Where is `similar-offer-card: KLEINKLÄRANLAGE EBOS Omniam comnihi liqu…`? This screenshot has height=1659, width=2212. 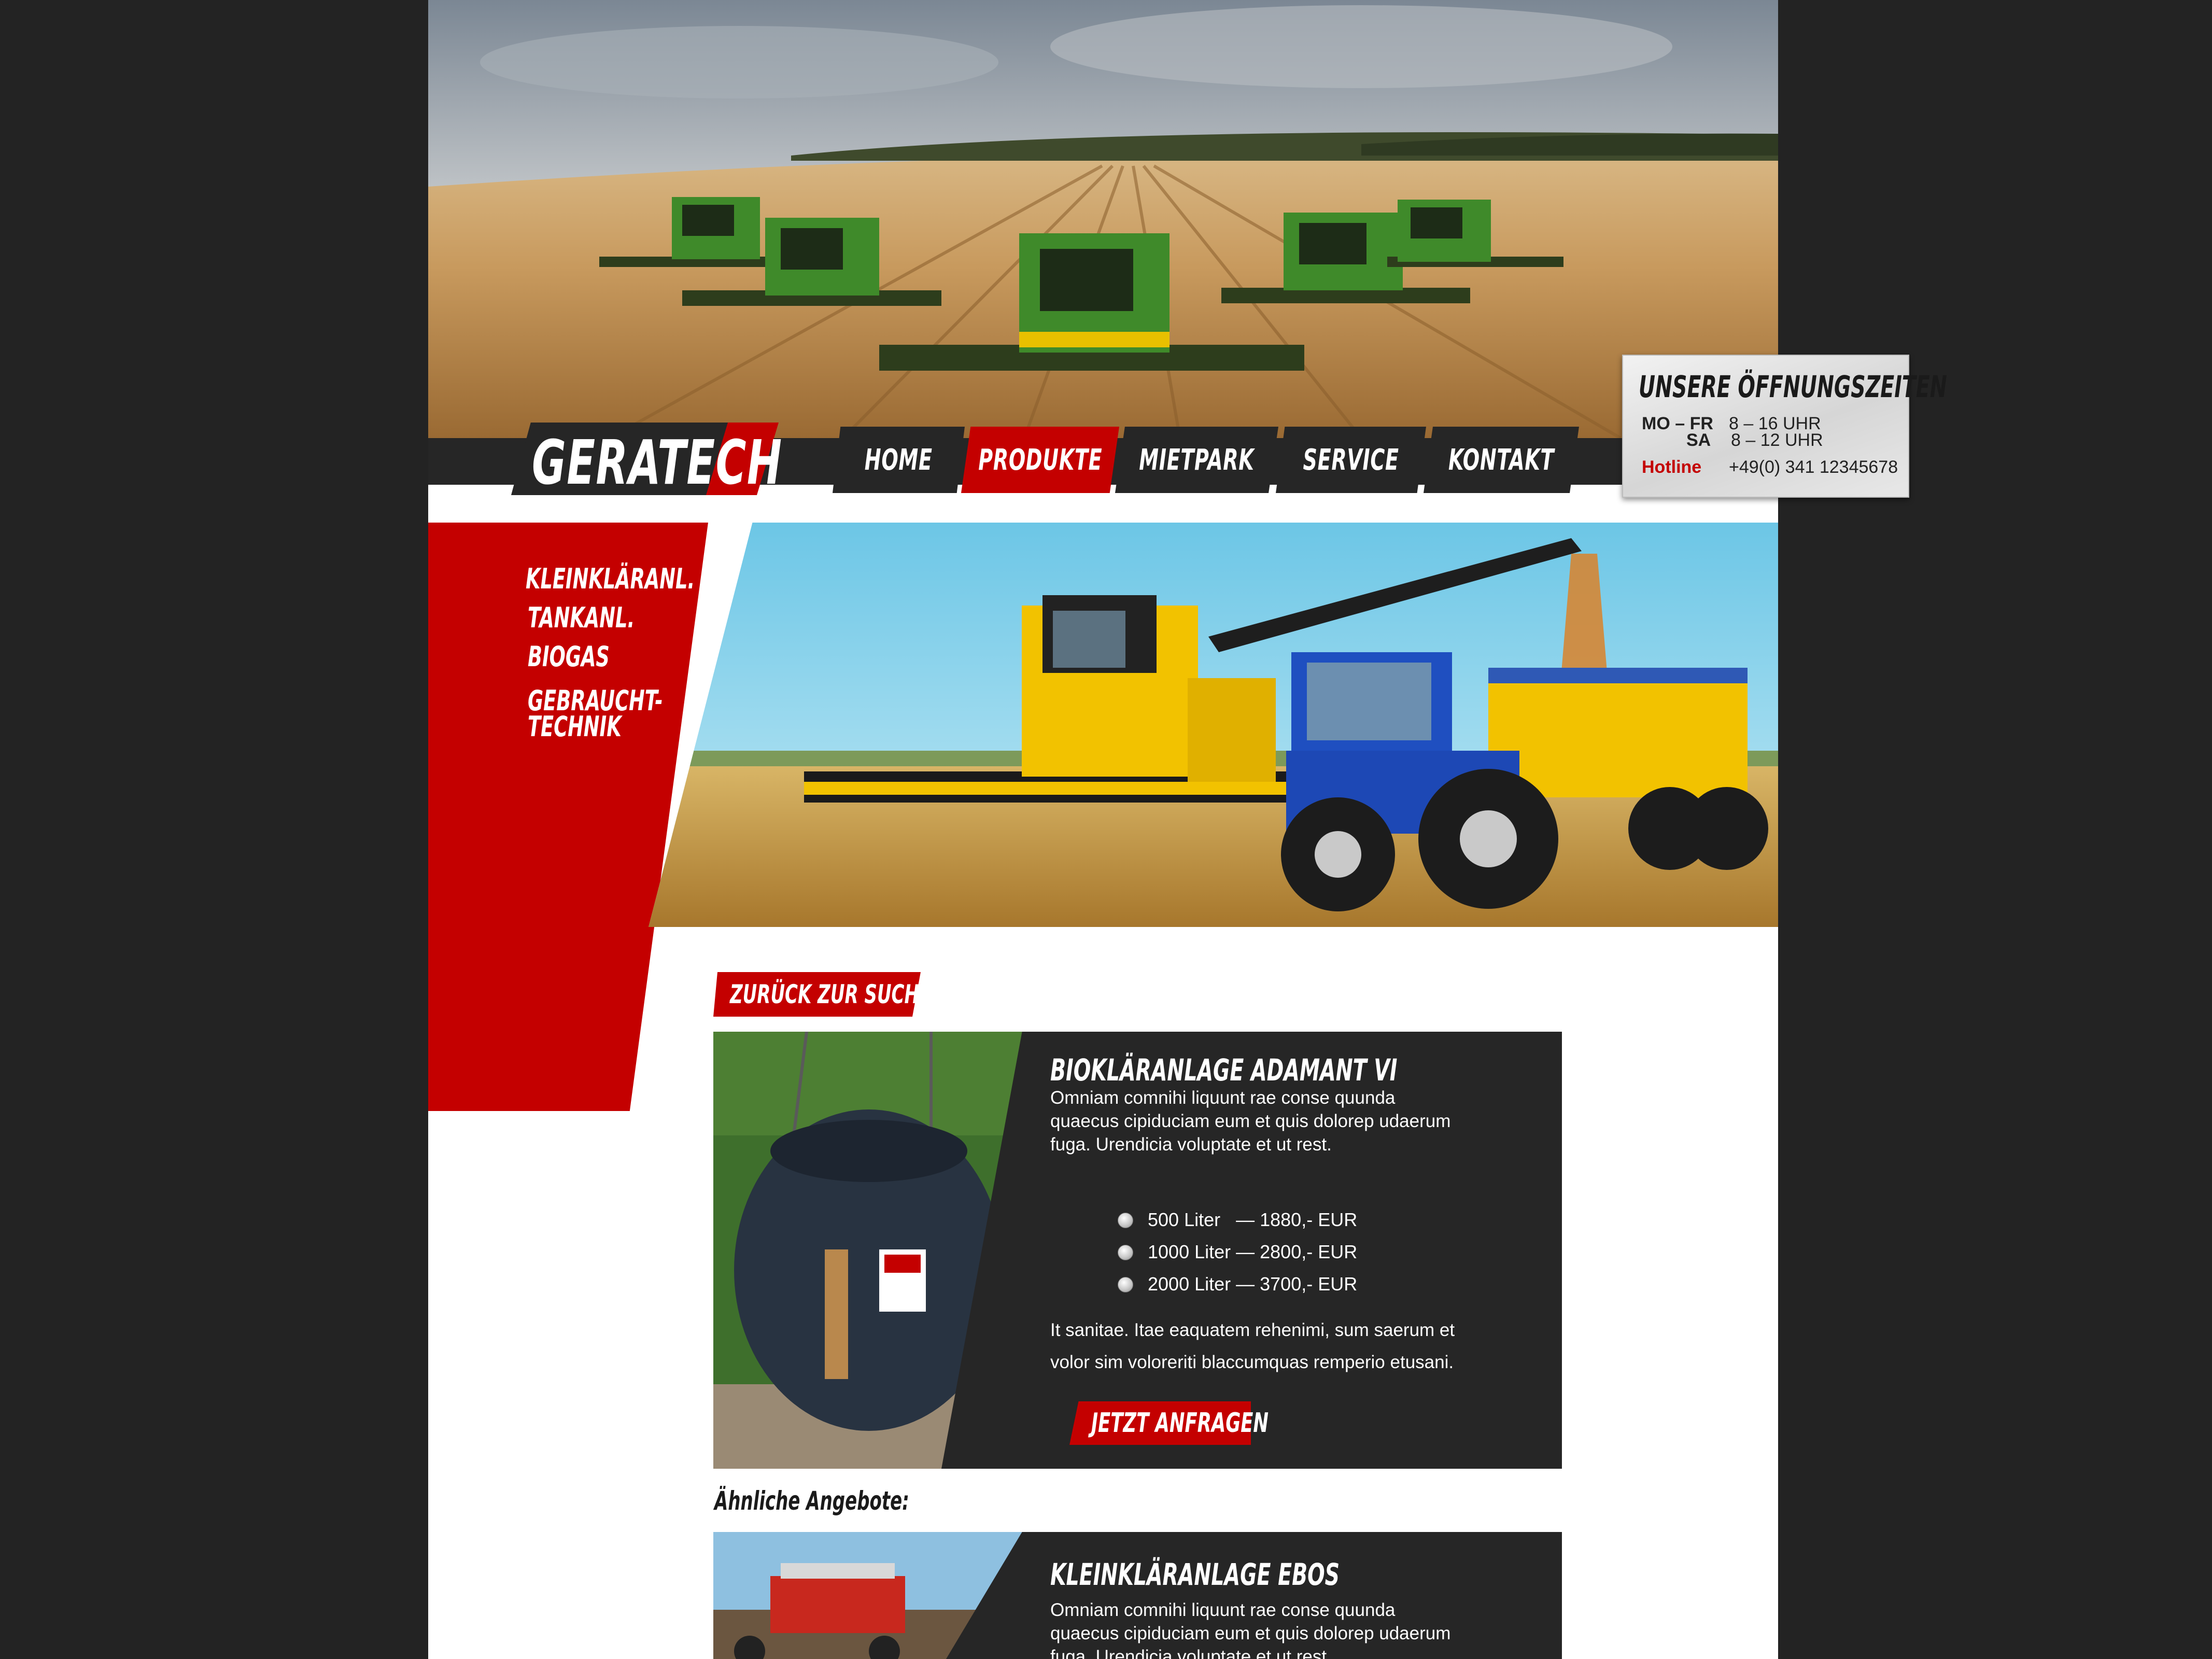
similar-offer-card: KLEINKLÄRANLAGE EBOS Omniam comnihi liqu… is located at coordinates (1137, 1595).